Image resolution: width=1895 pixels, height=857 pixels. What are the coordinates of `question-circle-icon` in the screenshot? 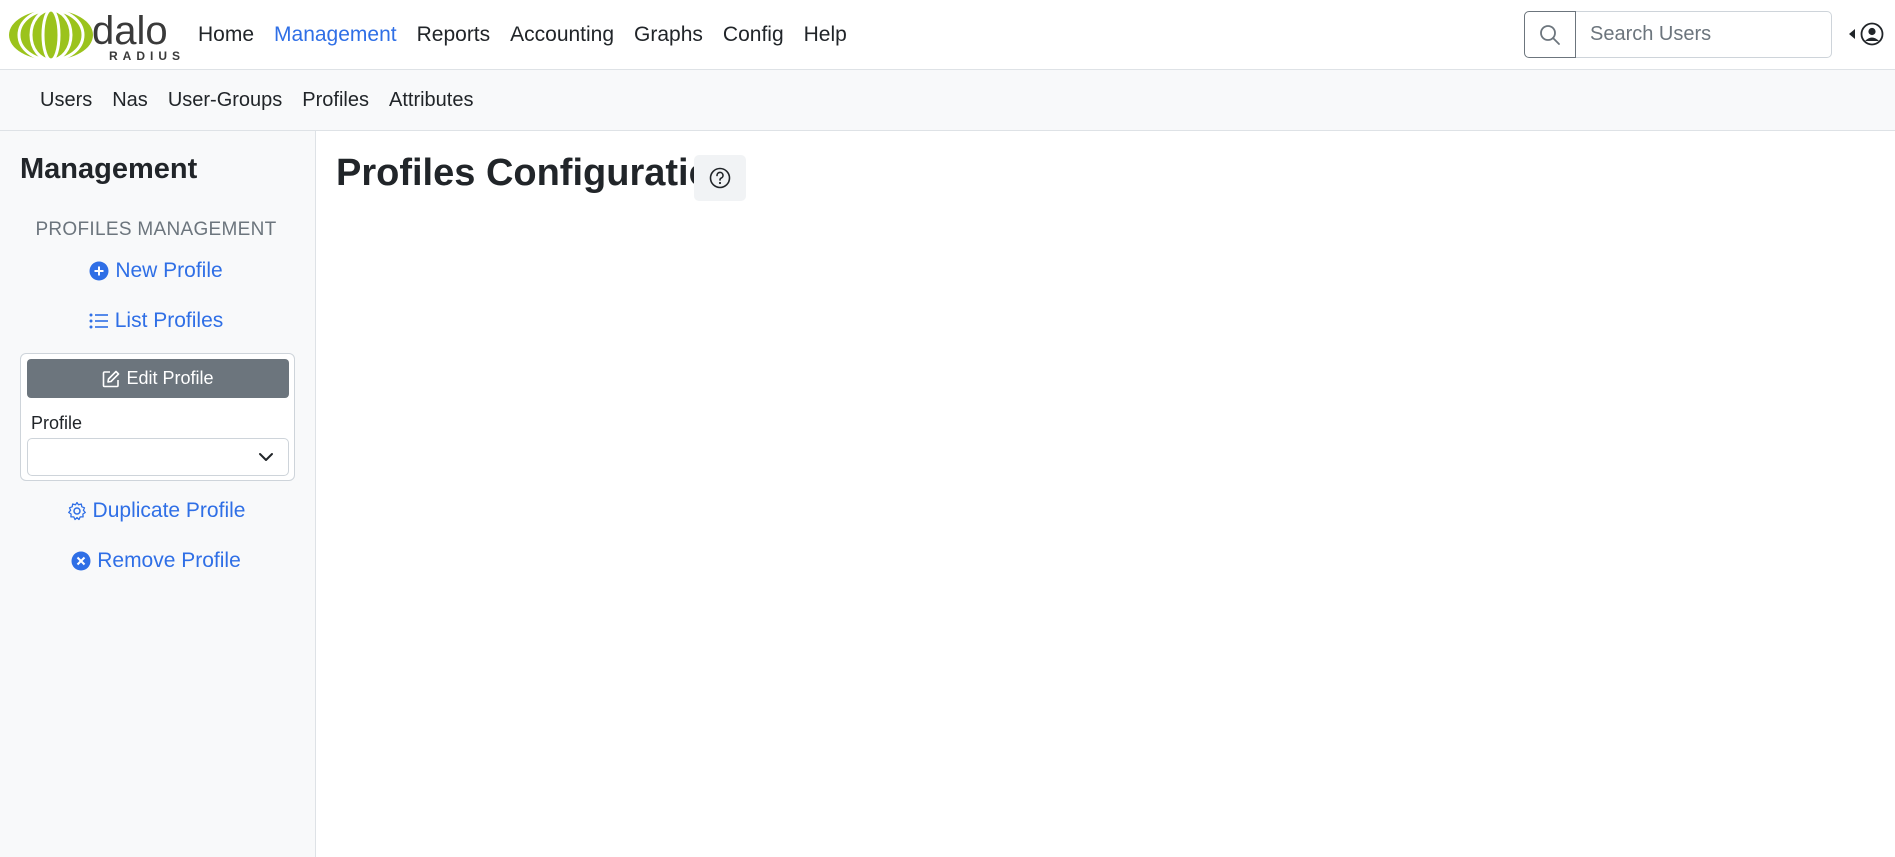 It's located at (720, 178).